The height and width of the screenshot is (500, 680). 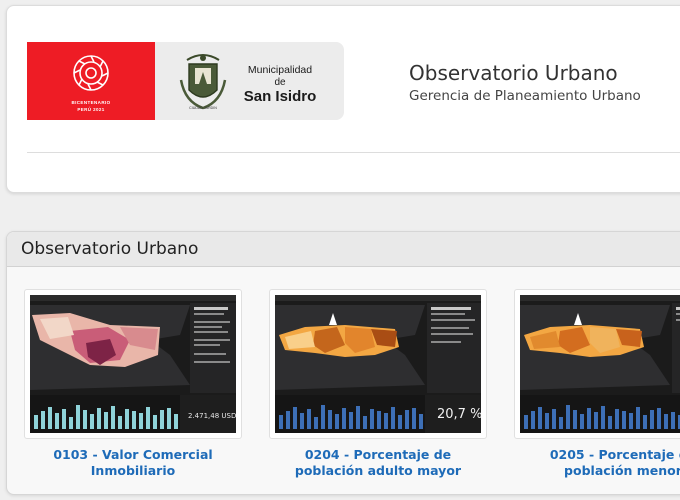 I want to click on card-title-line1: 0205 - Porcentaje de, so click(x=594, y=455).